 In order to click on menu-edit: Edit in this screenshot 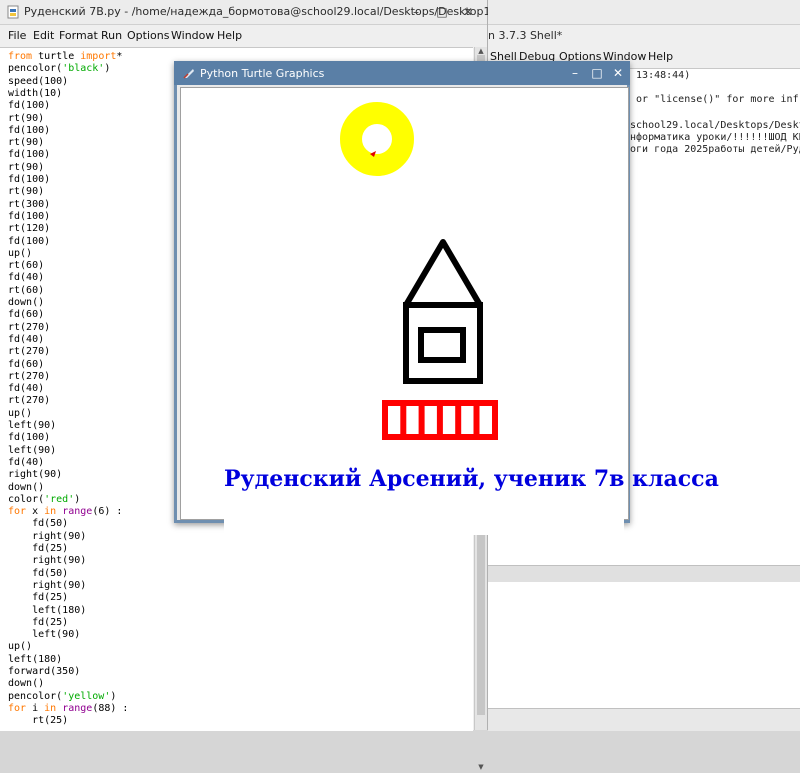, I will do `click(43, 35)`.